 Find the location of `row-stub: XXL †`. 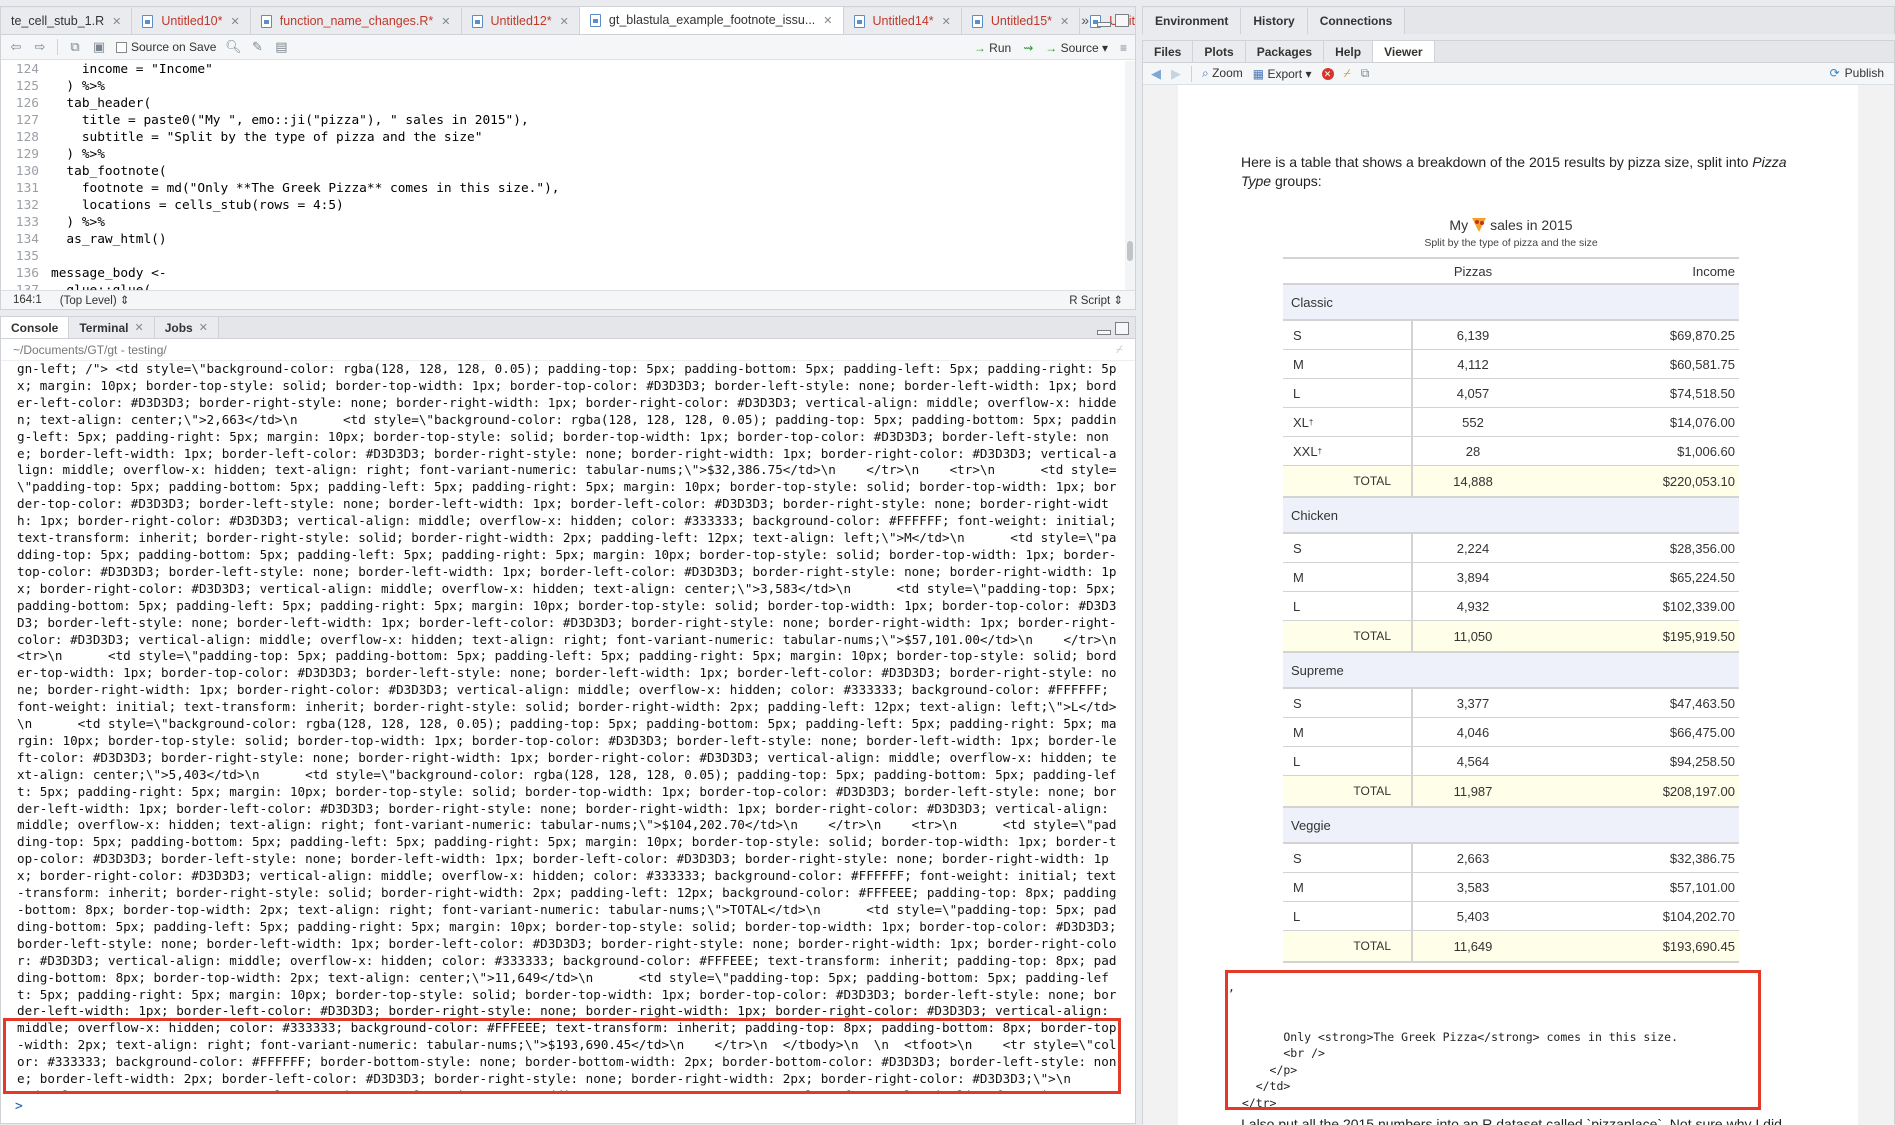

row-stub: XXL † is located at coordinates (1348, 451).